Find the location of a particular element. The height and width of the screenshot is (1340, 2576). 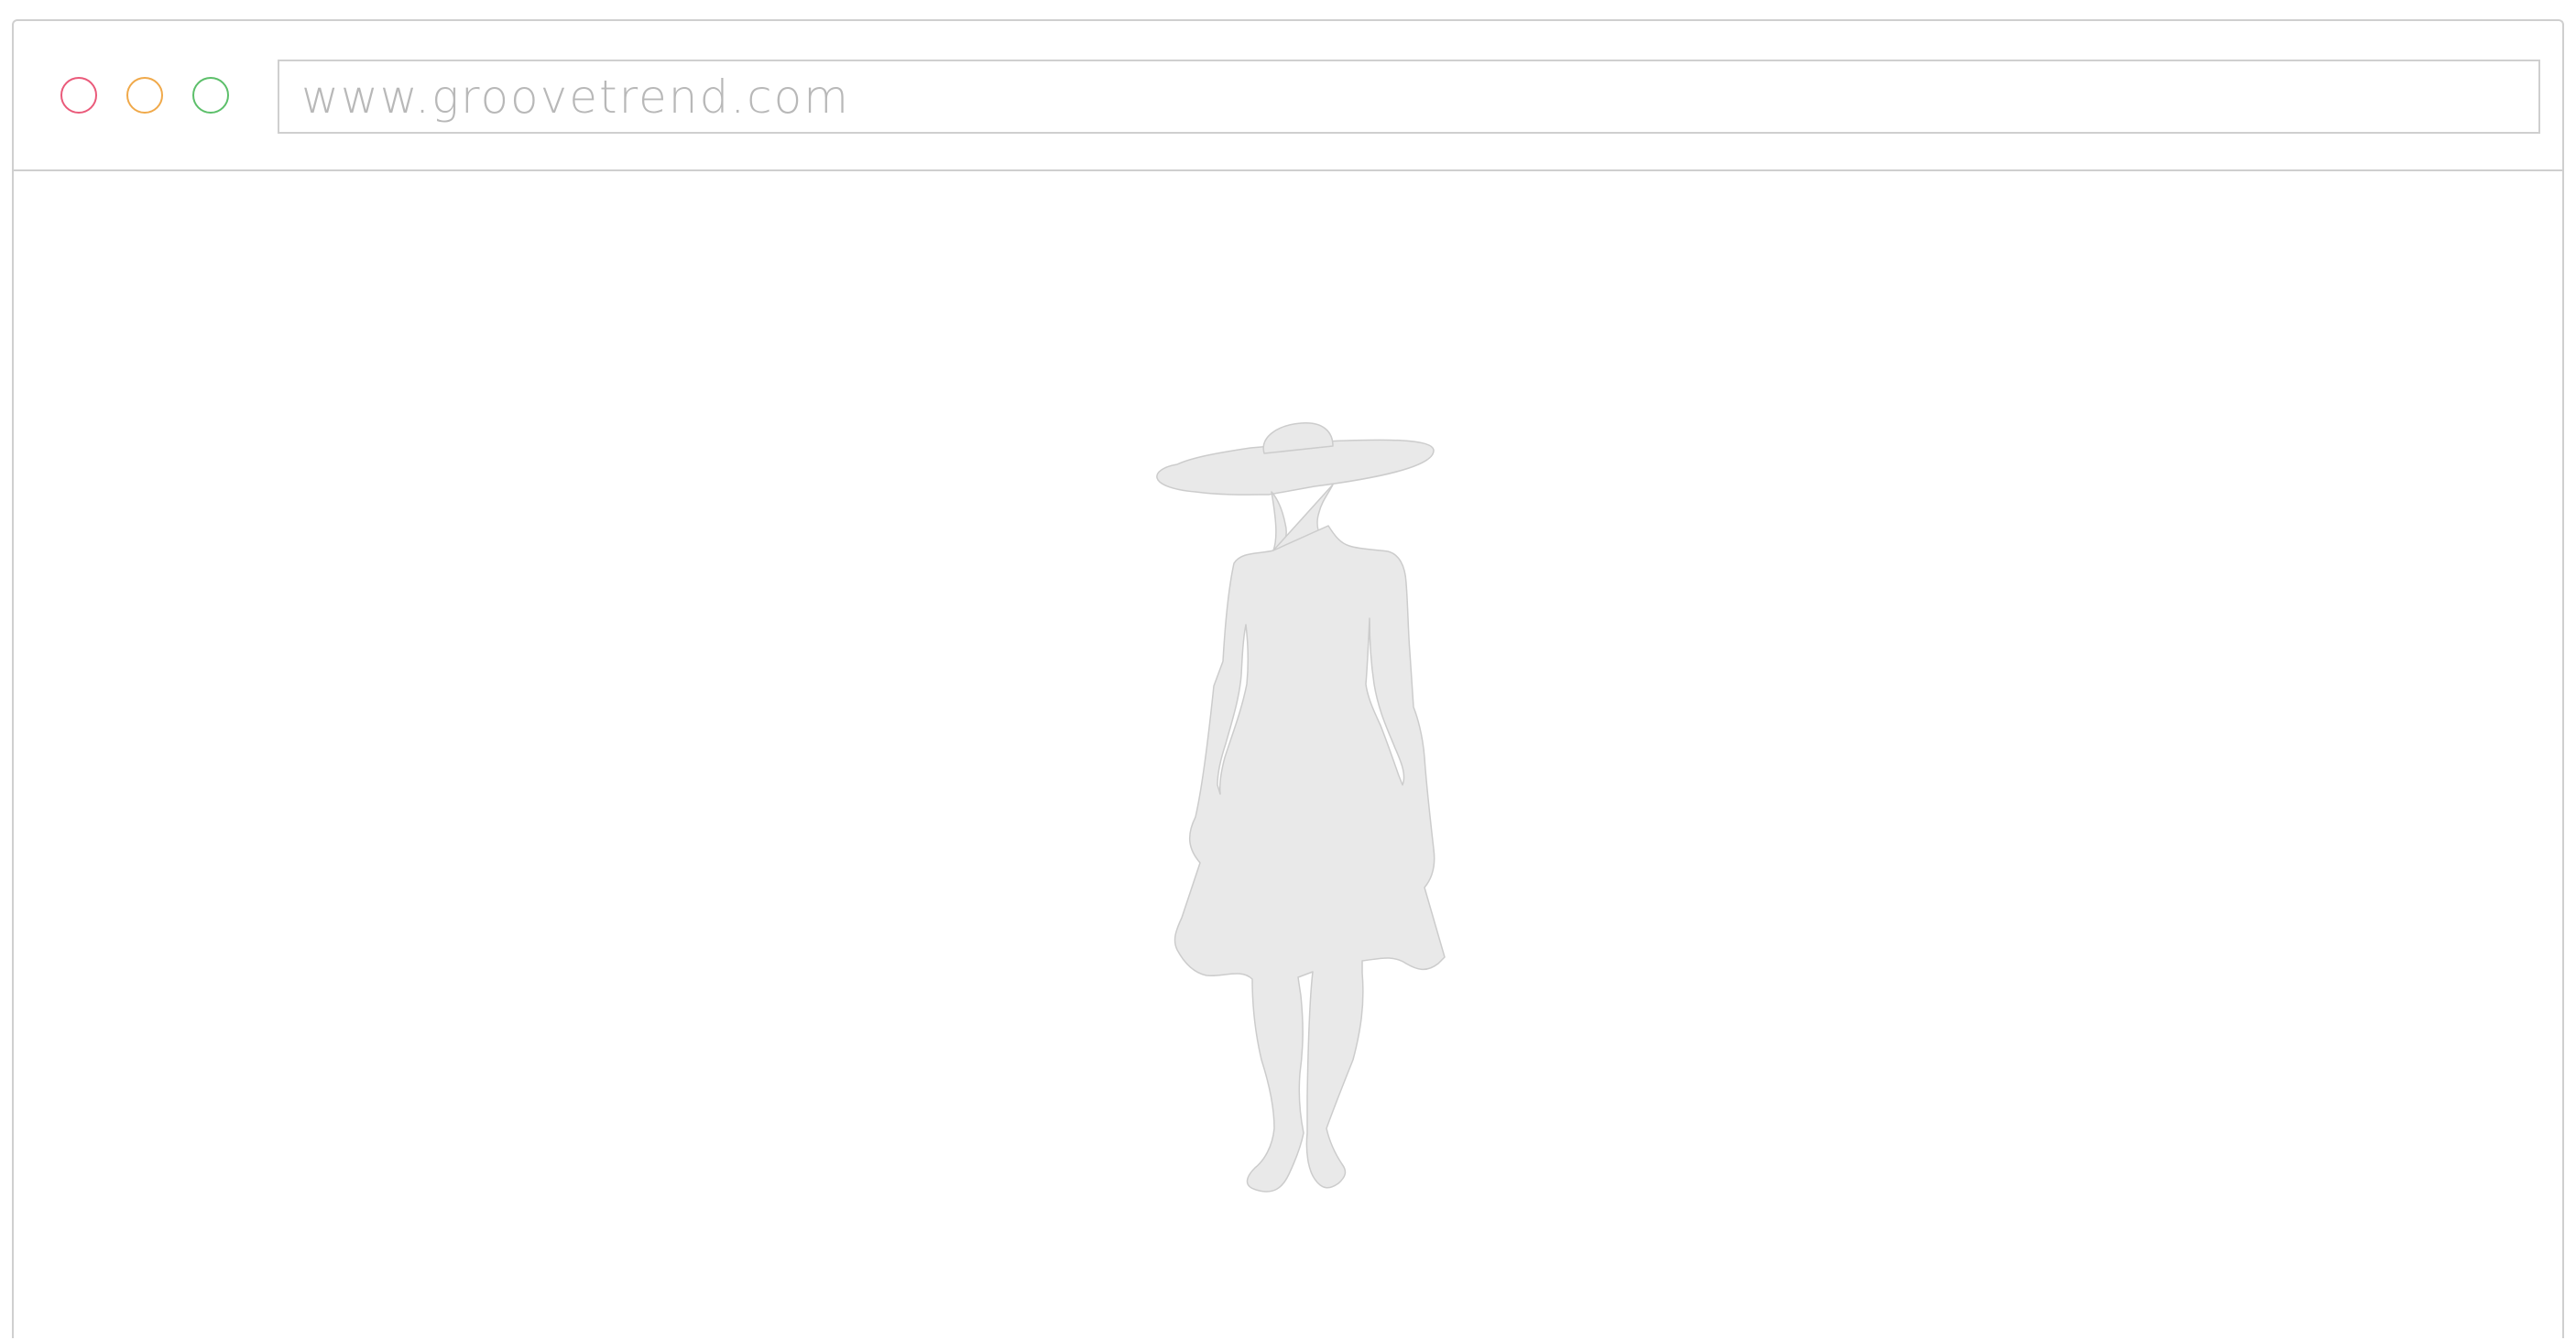

maximize-dot-icon is located at coordinates (211, 95).